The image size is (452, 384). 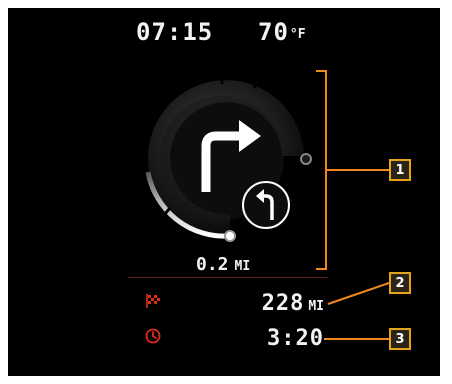 I want to click on callout-badge-2: 2, so click(x=400, y=283).